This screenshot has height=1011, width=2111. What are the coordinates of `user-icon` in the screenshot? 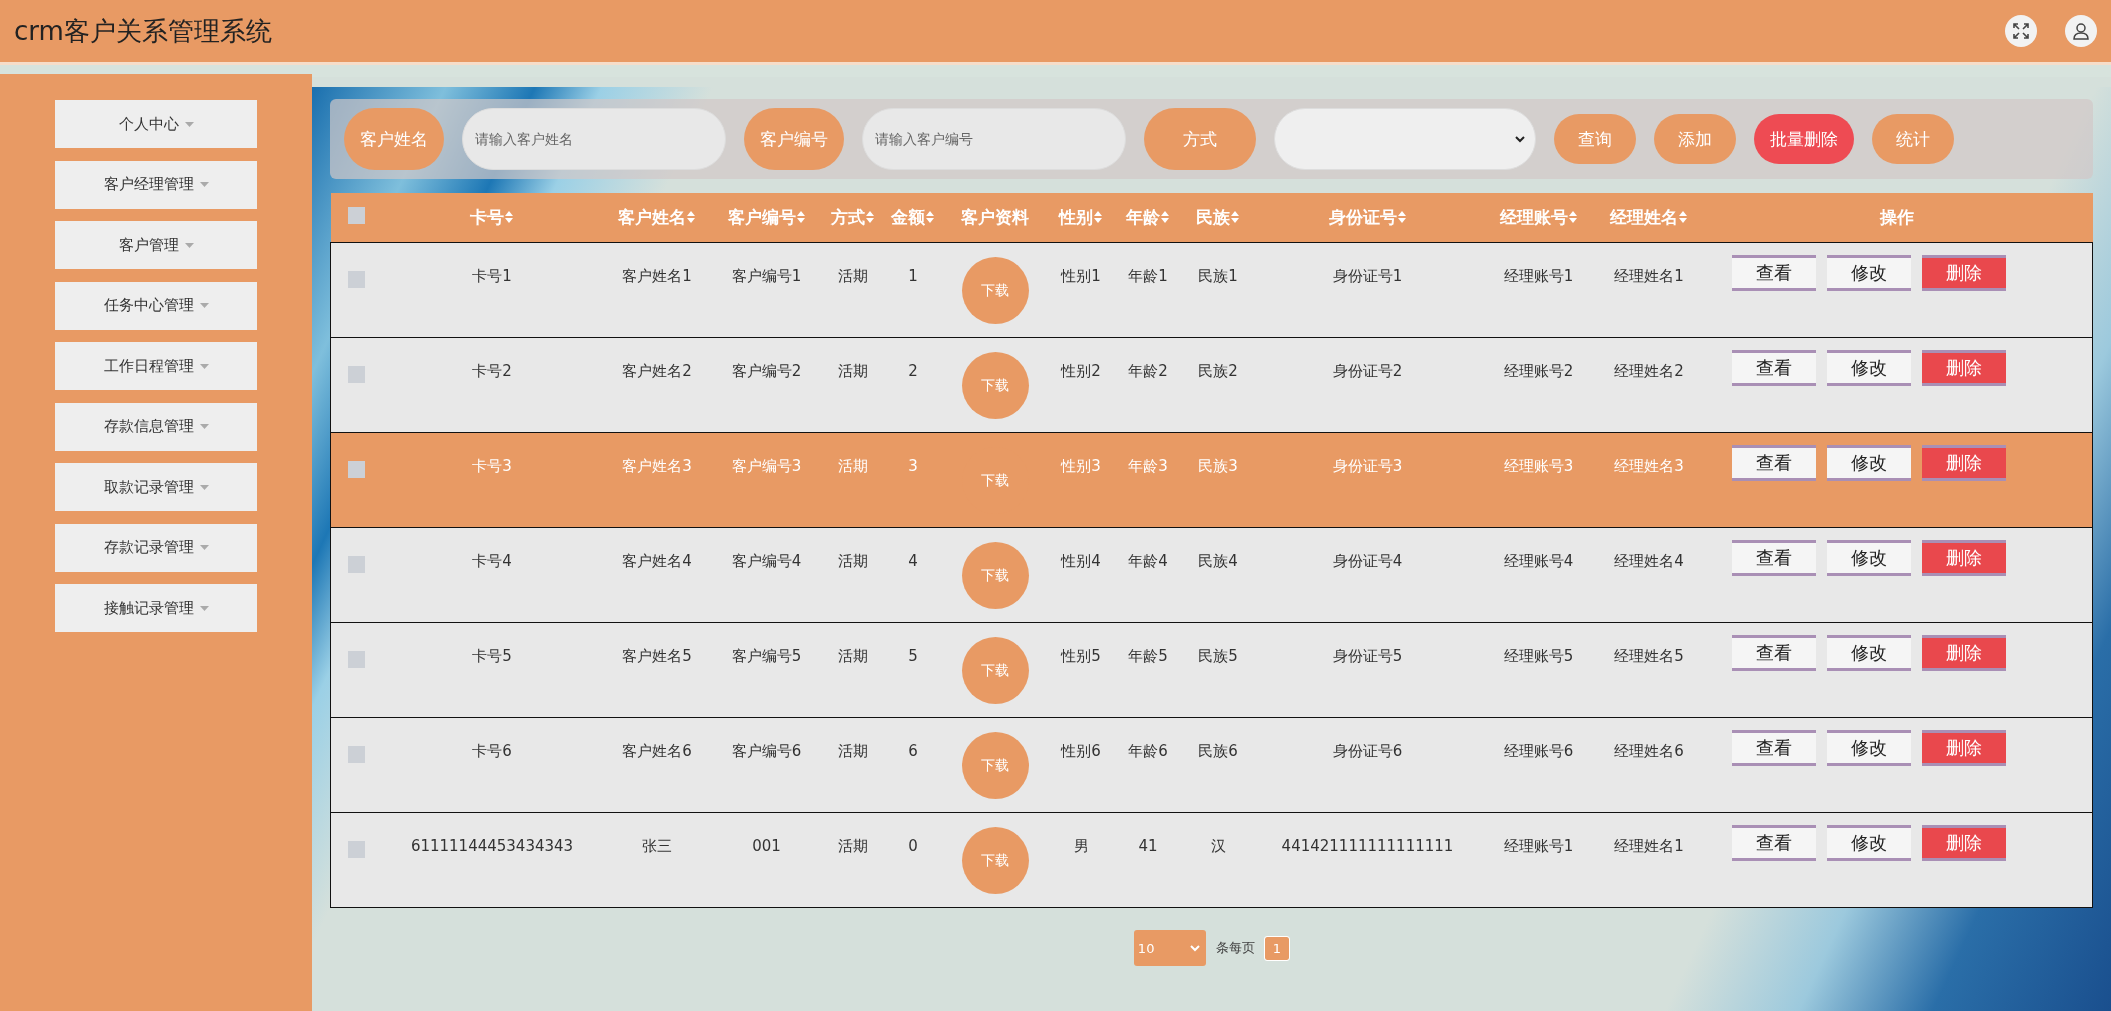 It's located at (2081, 31).